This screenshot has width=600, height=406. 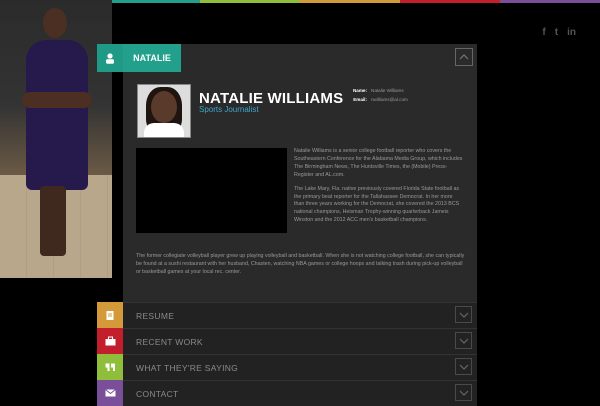 I want to click on name-value: Natalie Williams, so click(x=387, y=90).